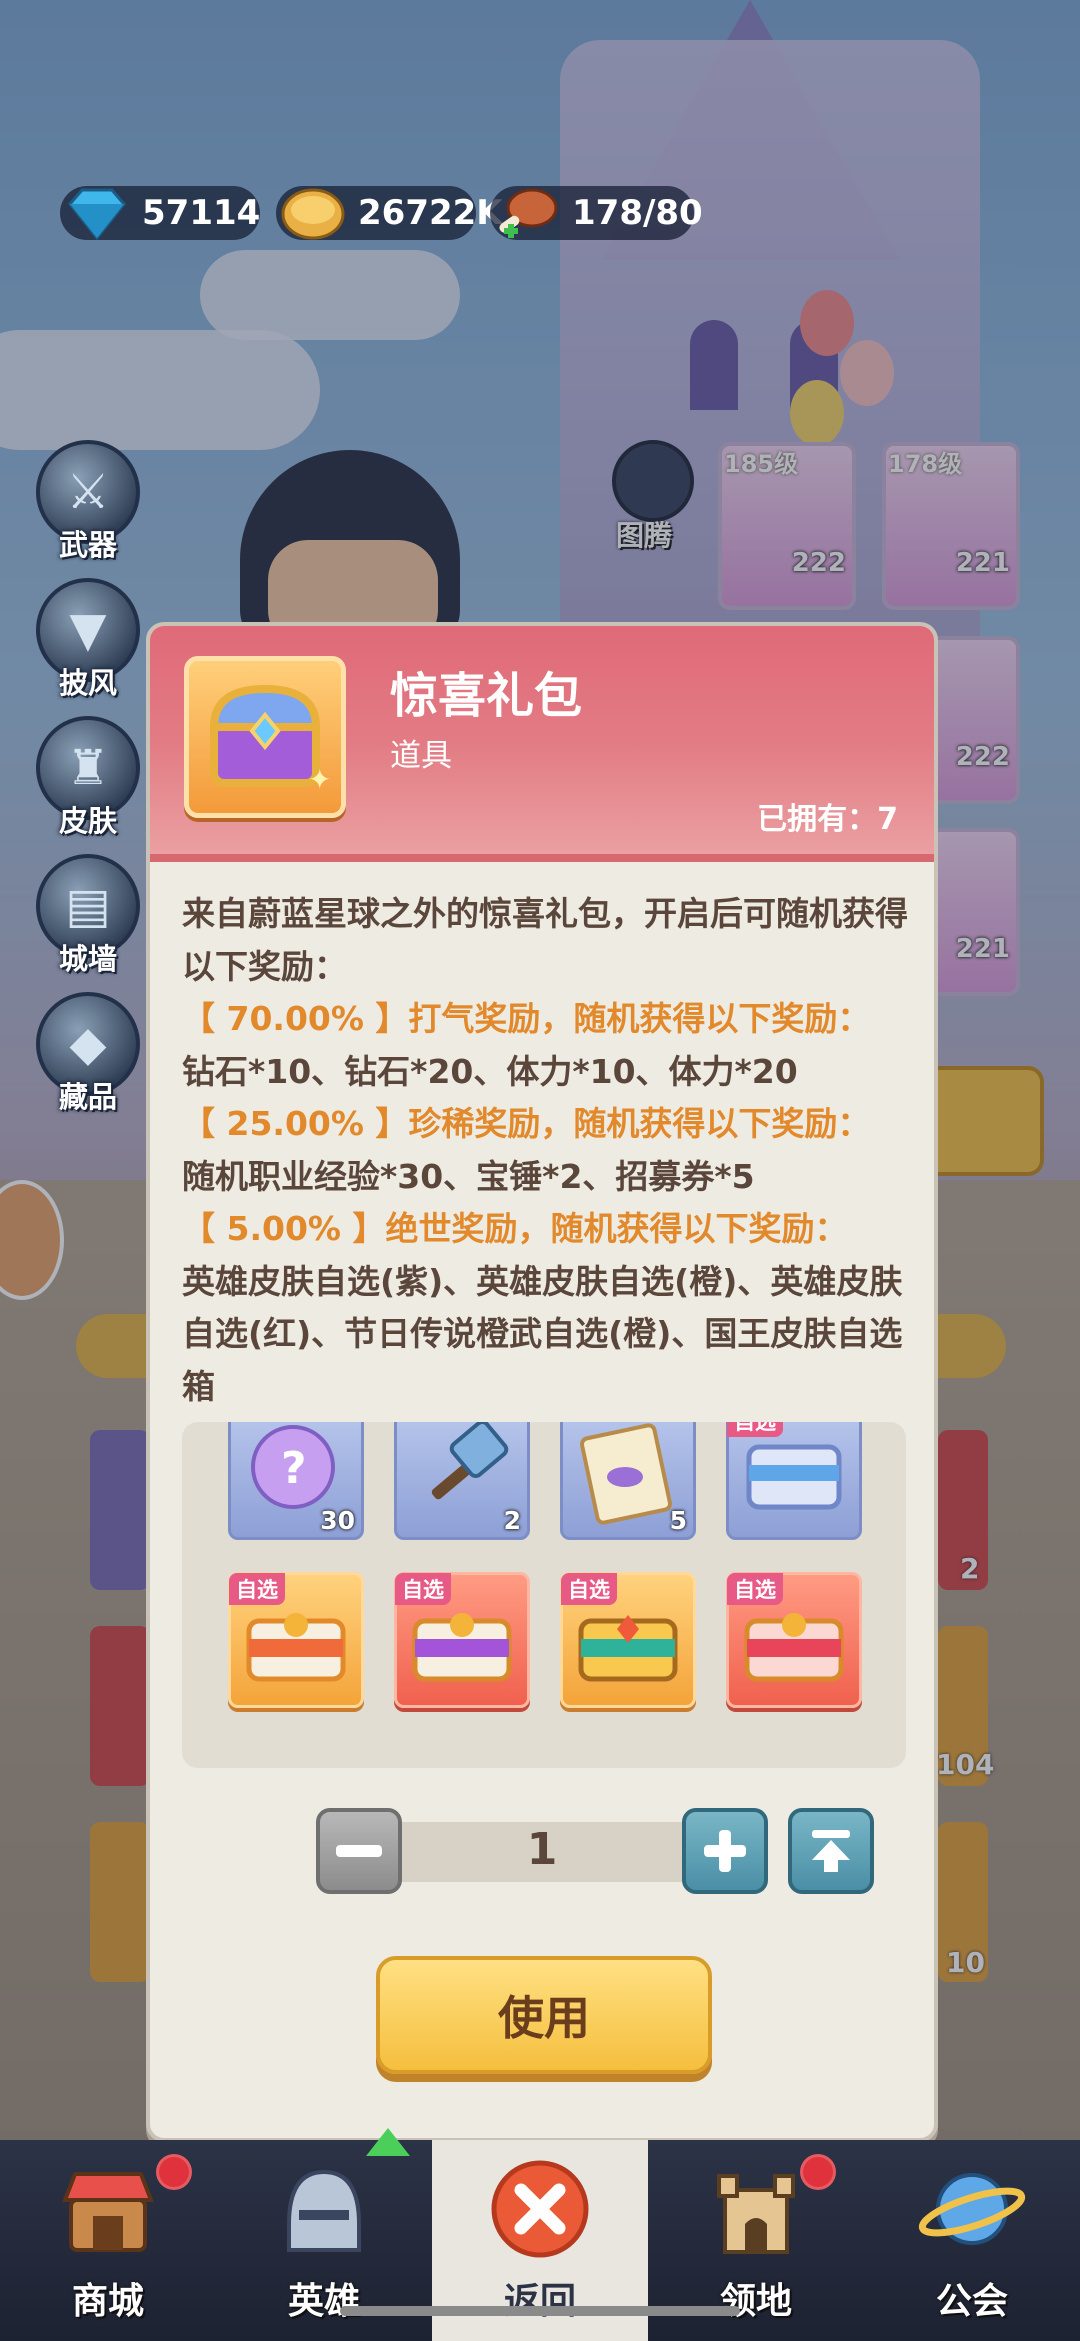 This screenshot has width=1080, height=2341. I want to click on modal-header: ✦ 惊喜礼包 道具 已拥有：7, so click(542, 744).